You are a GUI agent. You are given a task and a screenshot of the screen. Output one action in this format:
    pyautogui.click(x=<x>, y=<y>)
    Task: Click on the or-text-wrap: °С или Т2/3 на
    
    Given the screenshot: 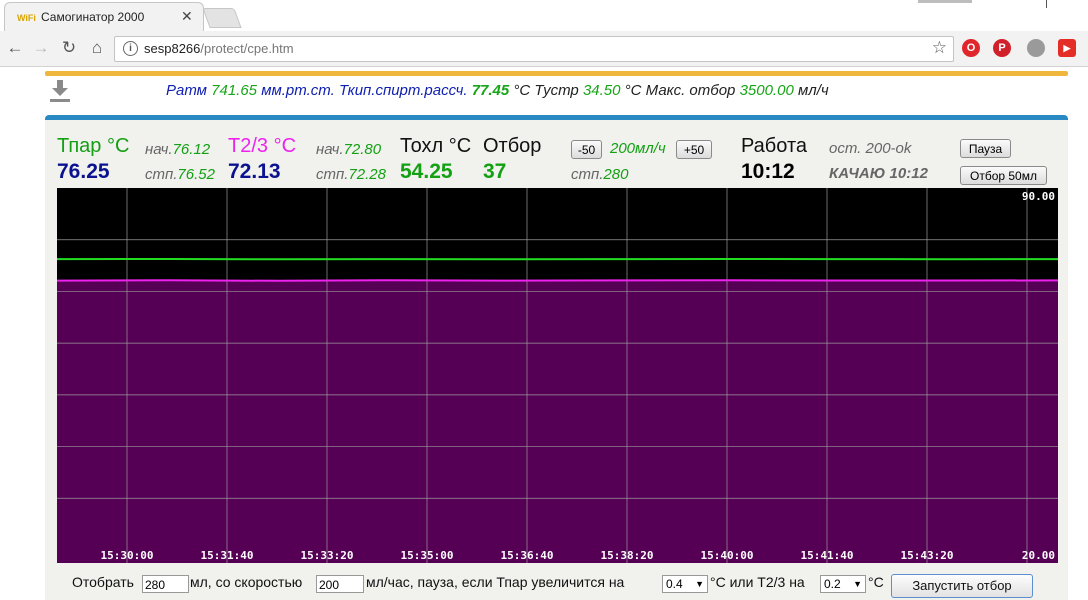 What is the action you would take?
    pyautogui.click(x=757, y=582)
    